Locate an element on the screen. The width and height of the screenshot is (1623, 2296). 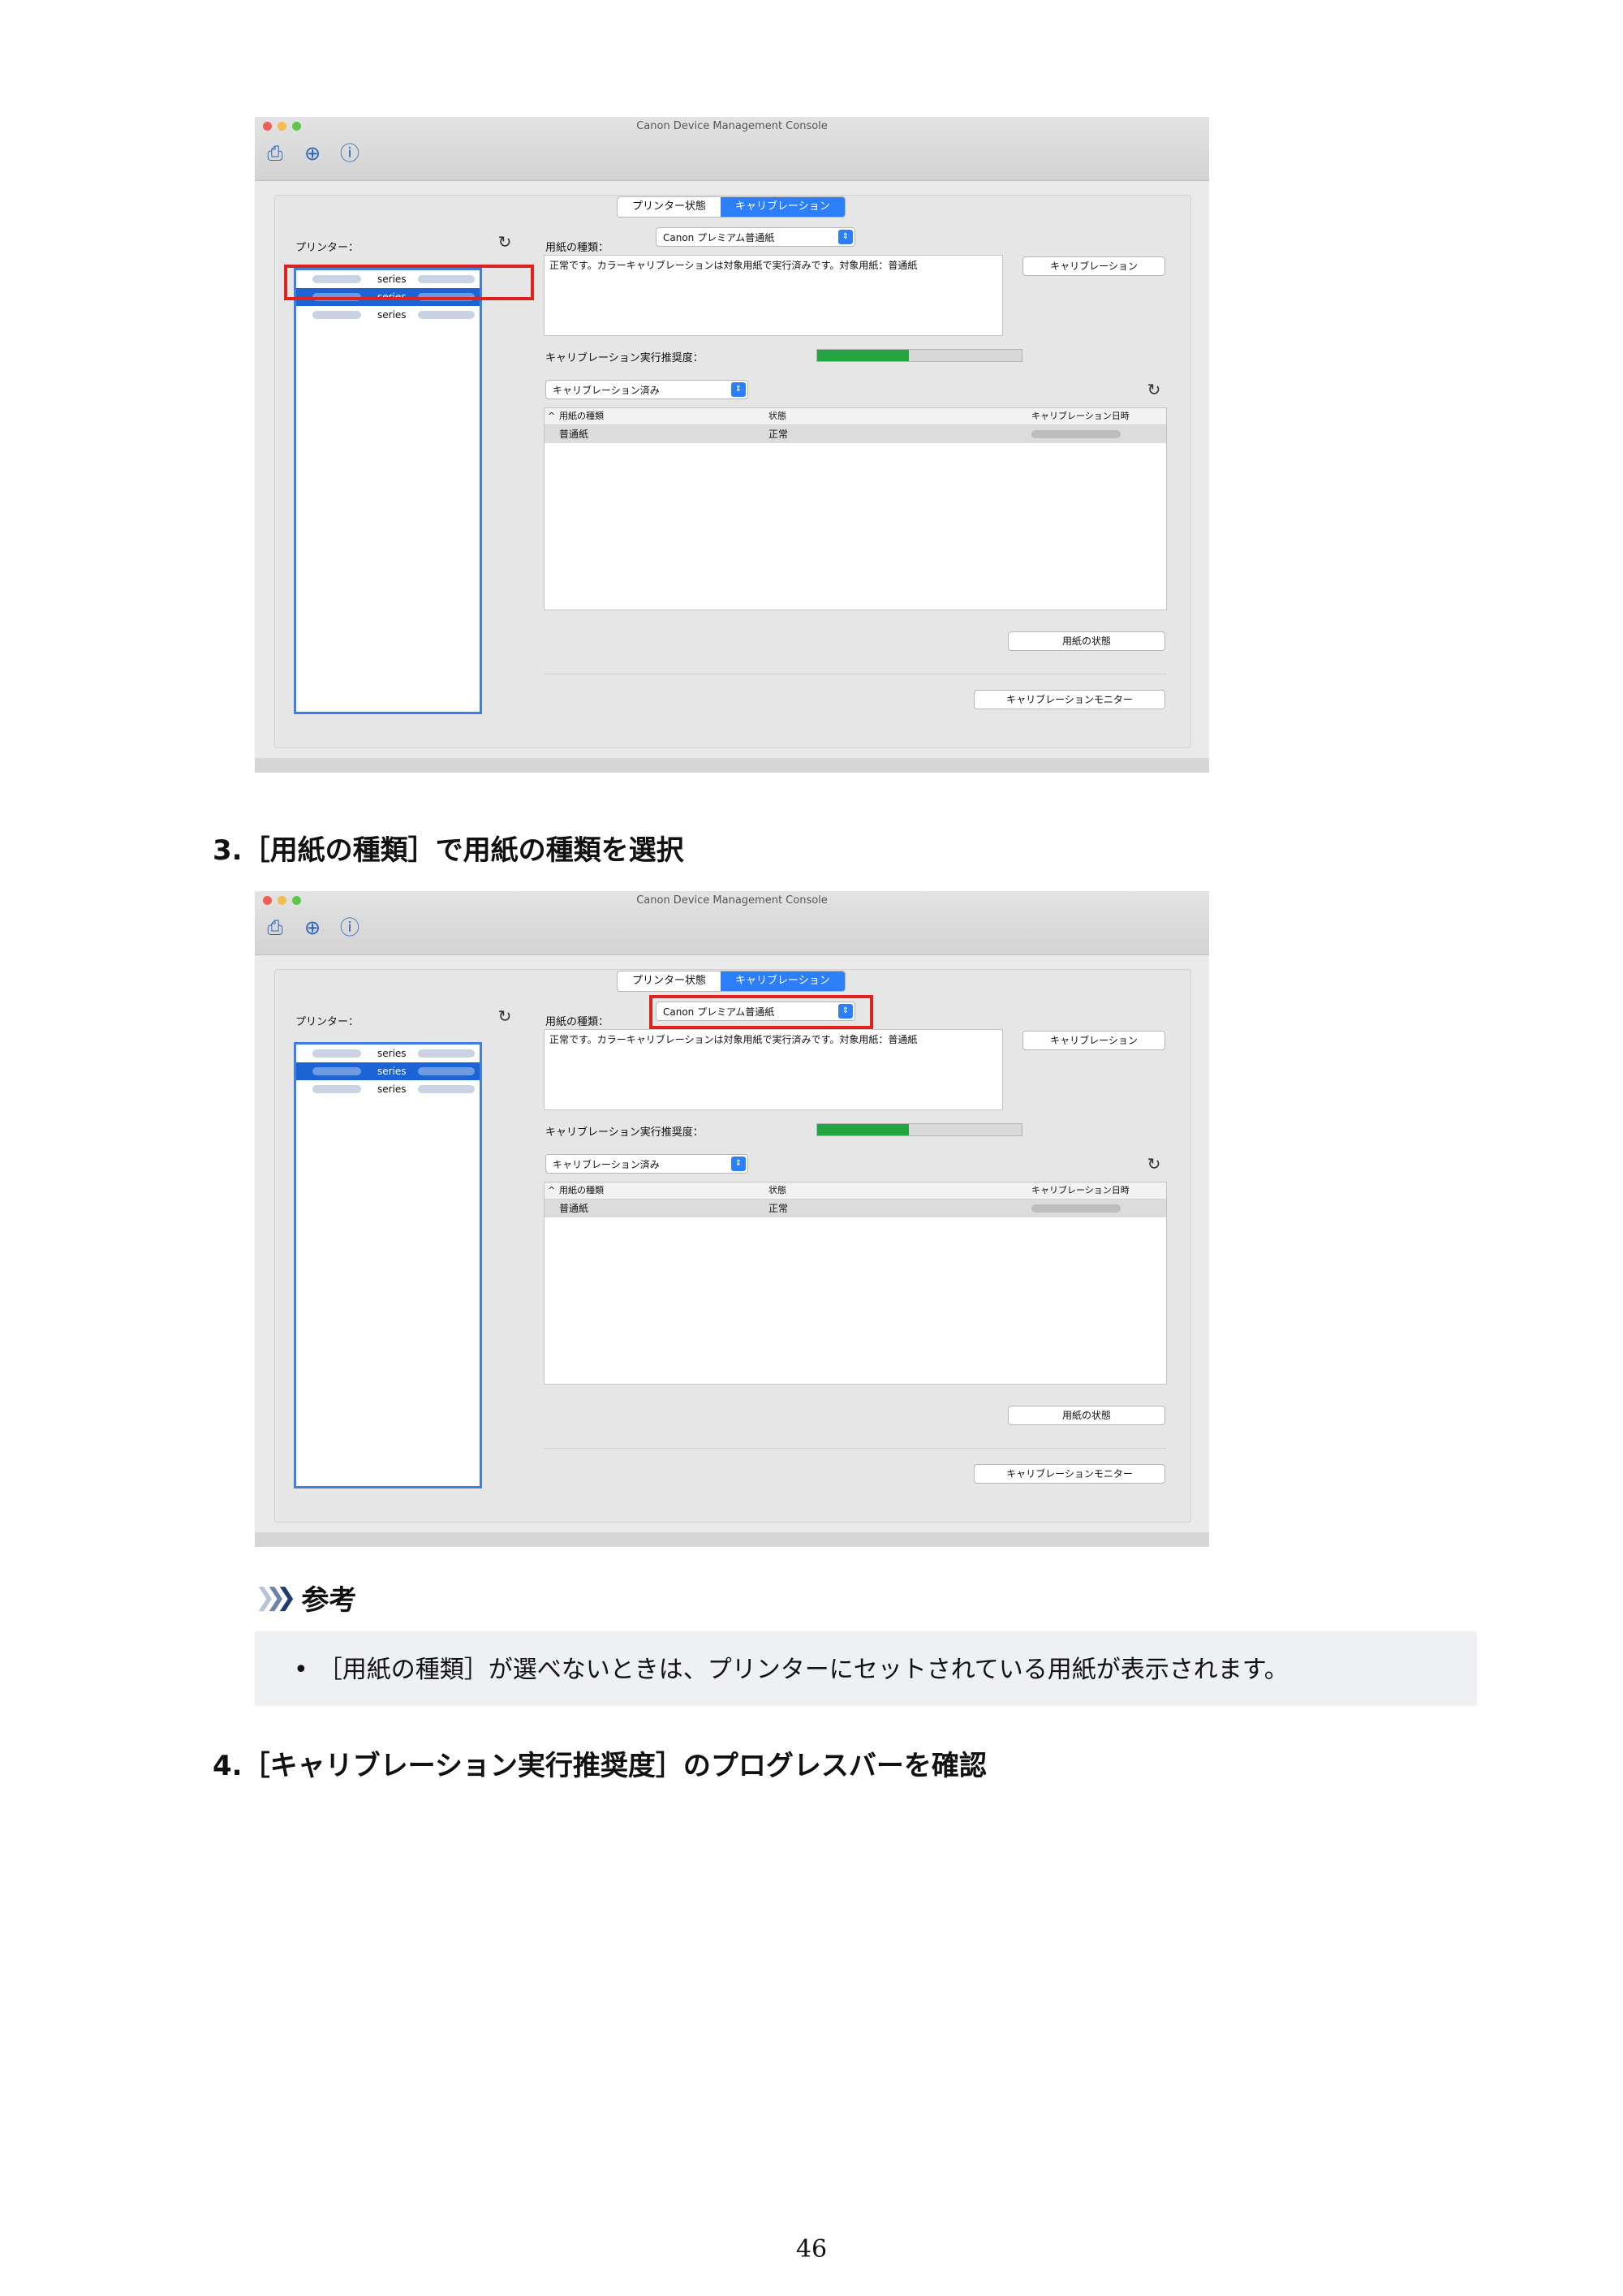
note-heading-text: 参考 is located at coordinates (329, 1600).